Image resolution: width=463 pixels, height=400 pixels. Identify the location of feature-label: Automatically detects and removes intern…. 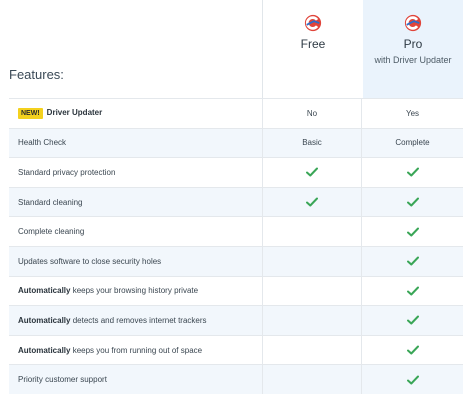
(135, 320).